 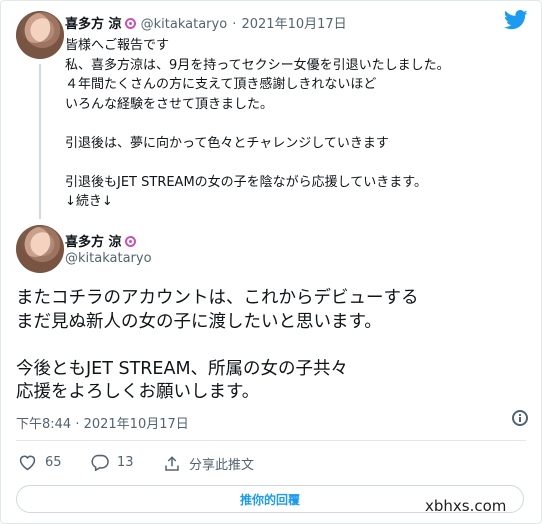 I want to click on tweet2-header: 喜多方 涼, so click(x=100, y=240).